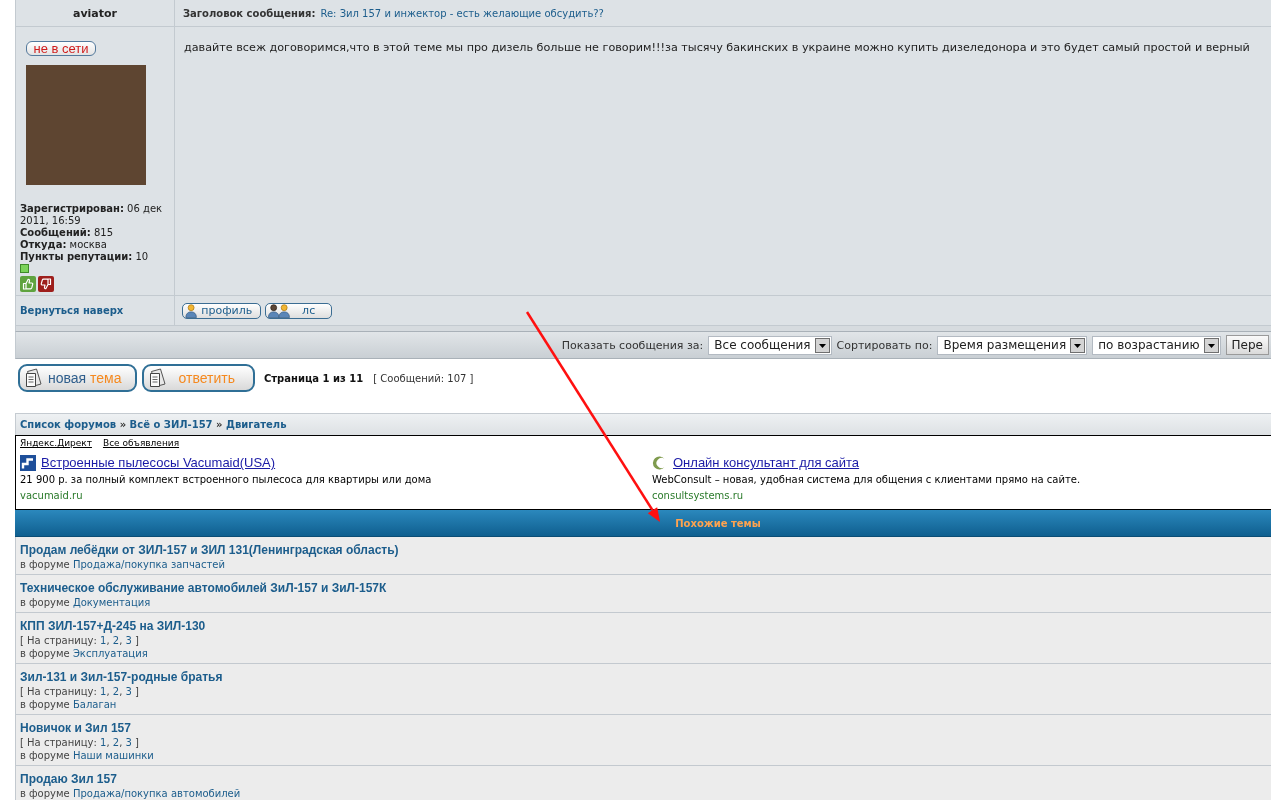 This screenshot has width=1271, height=800. Describe the element at coordinates (95, 13) in the screenshot. I see `author-name: aviator` at that location.